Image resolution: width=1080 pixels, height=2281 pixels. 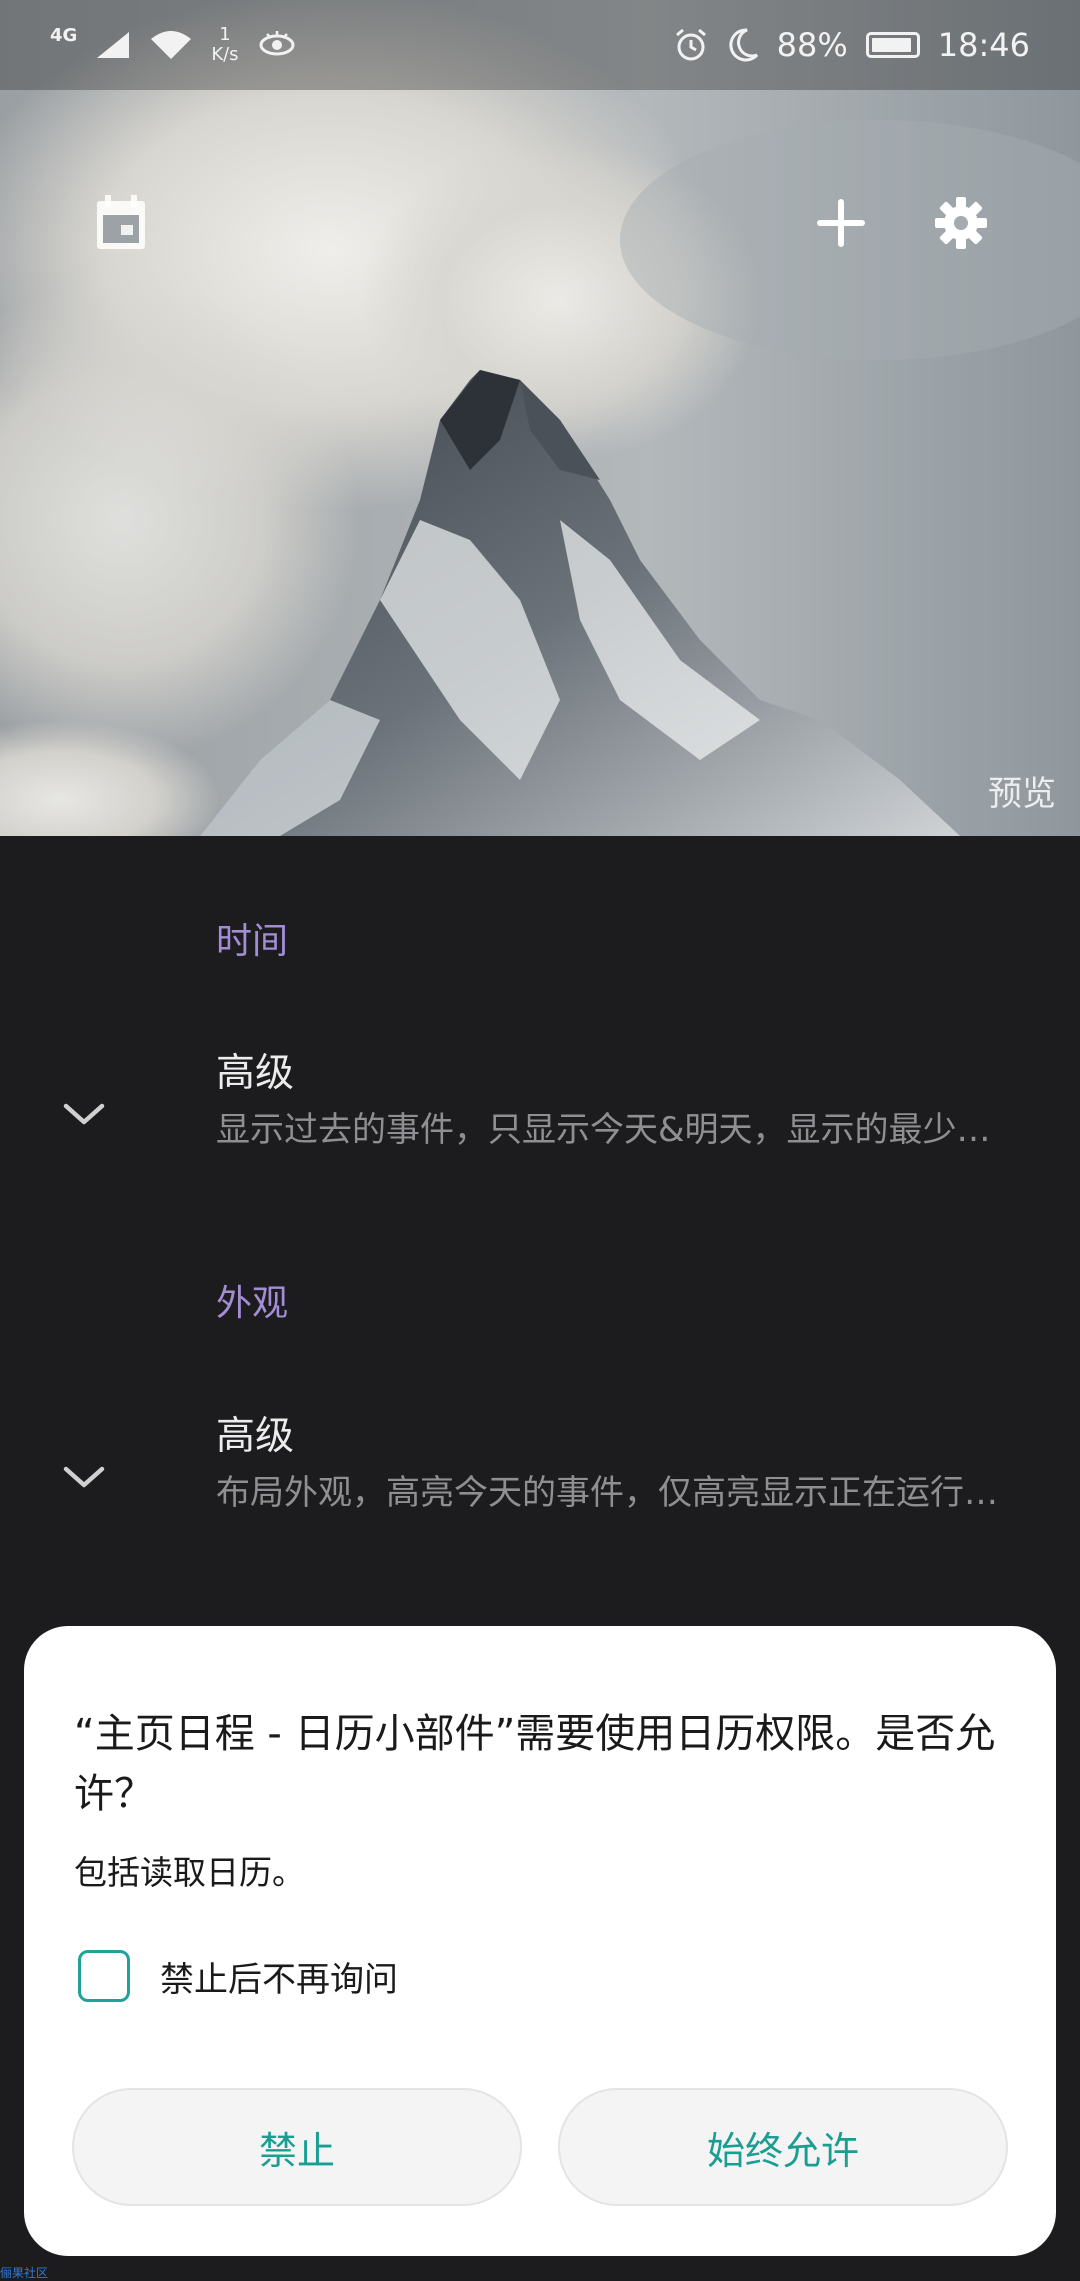 I want to click on always-allow-button: 始终允许, so click(x=783, y=2147).